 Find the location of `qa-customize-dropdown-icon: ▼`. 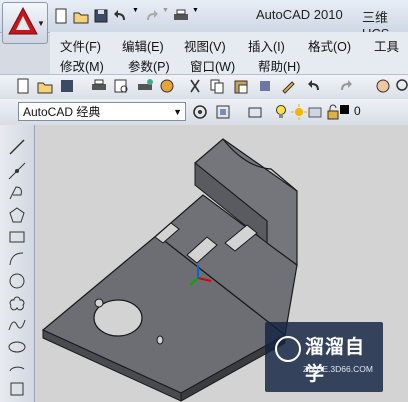

qa-customize-dropdown-icon: ▼ is located at coordinates (196, 16).